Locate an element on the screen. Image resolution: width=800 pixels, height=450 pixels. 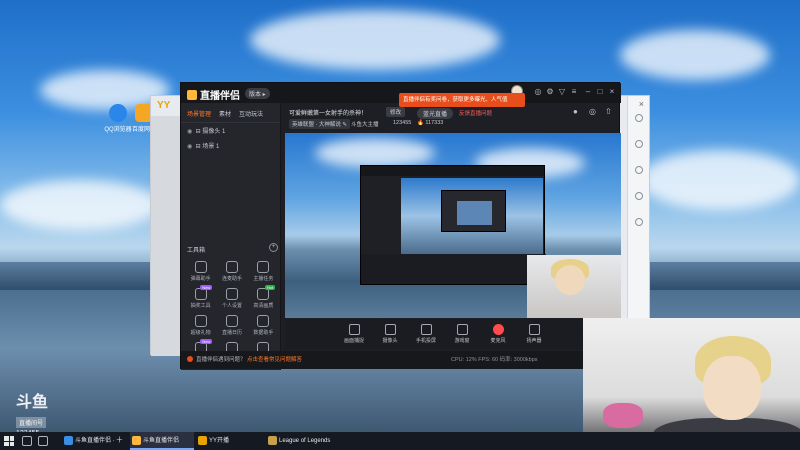
task-view-icon is located at coordinates (43, 441).